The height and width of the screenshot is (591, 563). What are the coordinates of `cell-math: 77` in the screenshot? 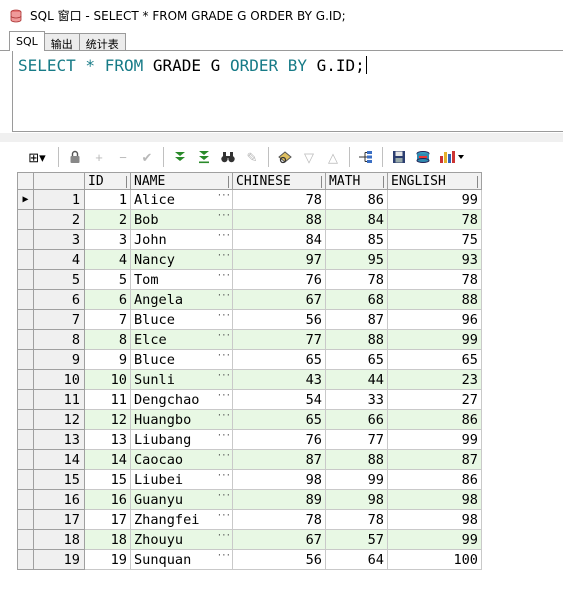 It's located at (356, 439).